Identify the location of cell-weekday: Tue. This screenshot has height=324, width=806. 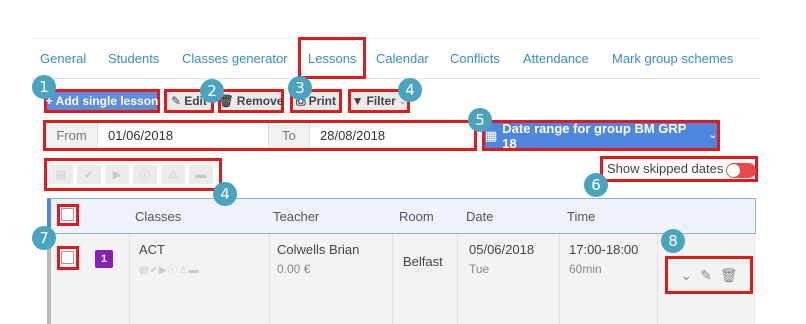
(479, 269).